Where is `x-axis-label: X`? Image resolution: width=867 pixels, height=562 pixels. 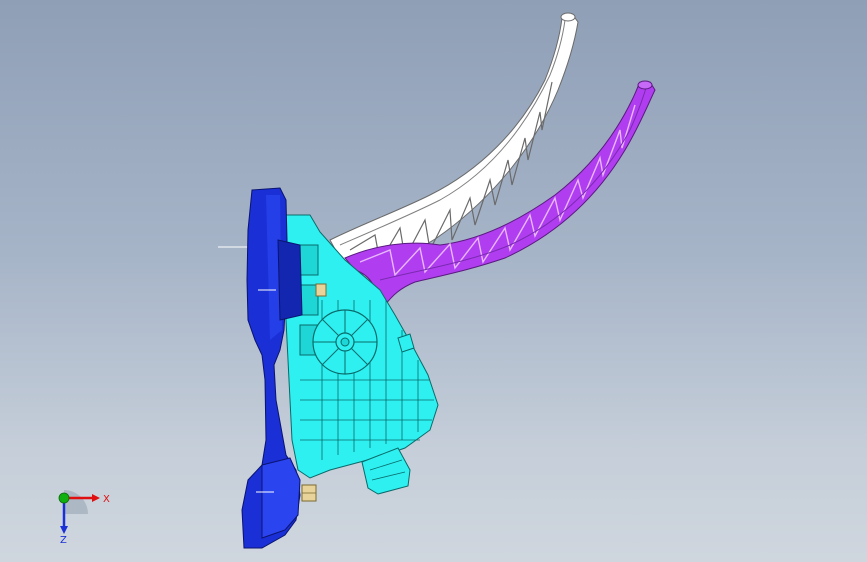
x-axis-label: X is located at coordinates (106, 499).